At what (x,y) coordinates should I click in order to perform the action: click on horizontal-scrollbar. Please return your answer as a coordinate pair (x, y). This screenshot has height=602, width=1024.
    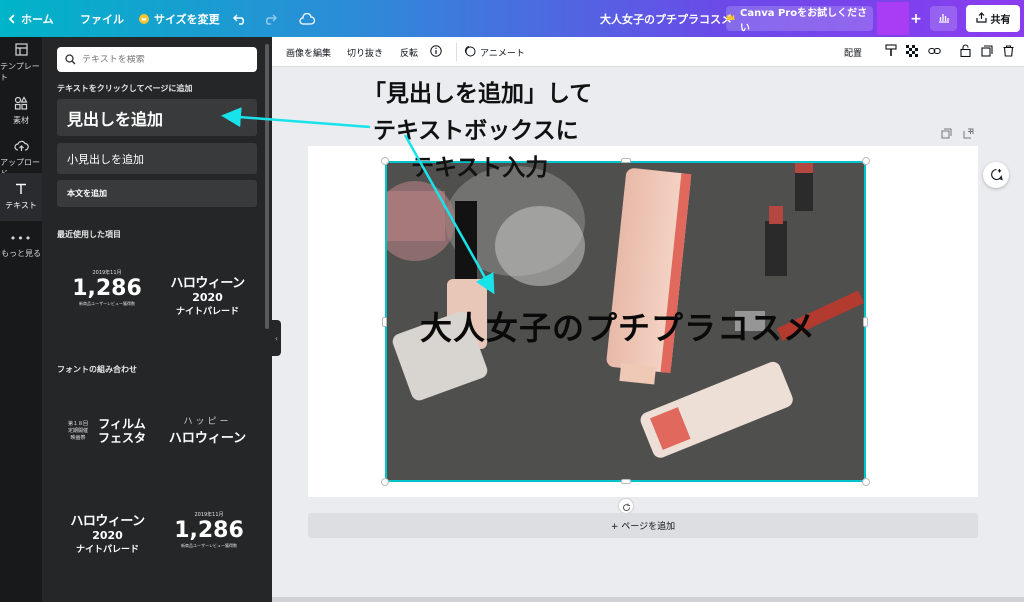
    Looking at the image, I should click on (648, 599).